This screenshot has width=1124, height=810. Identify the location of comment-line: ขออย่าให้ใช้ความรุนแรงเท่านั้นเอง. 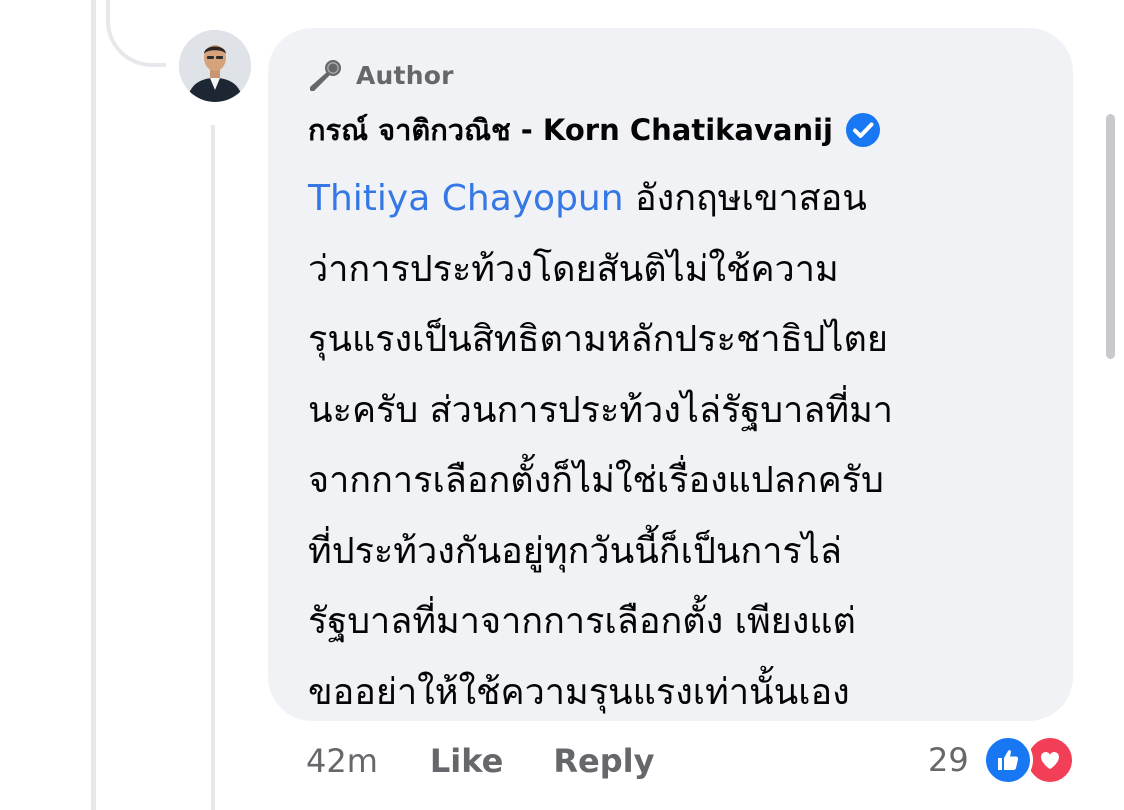
(579, 692).